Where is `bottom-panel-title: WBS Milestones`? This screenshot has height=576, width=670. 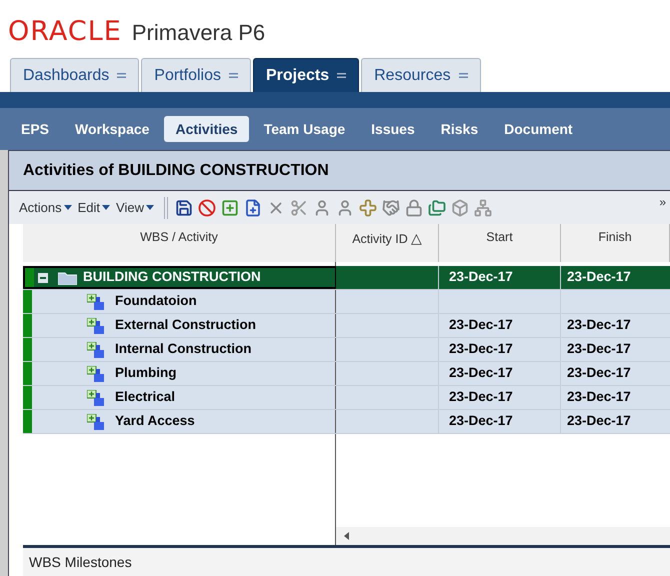
bottom-panel-title: WBS Milestones is located at coordinates (80, 562).